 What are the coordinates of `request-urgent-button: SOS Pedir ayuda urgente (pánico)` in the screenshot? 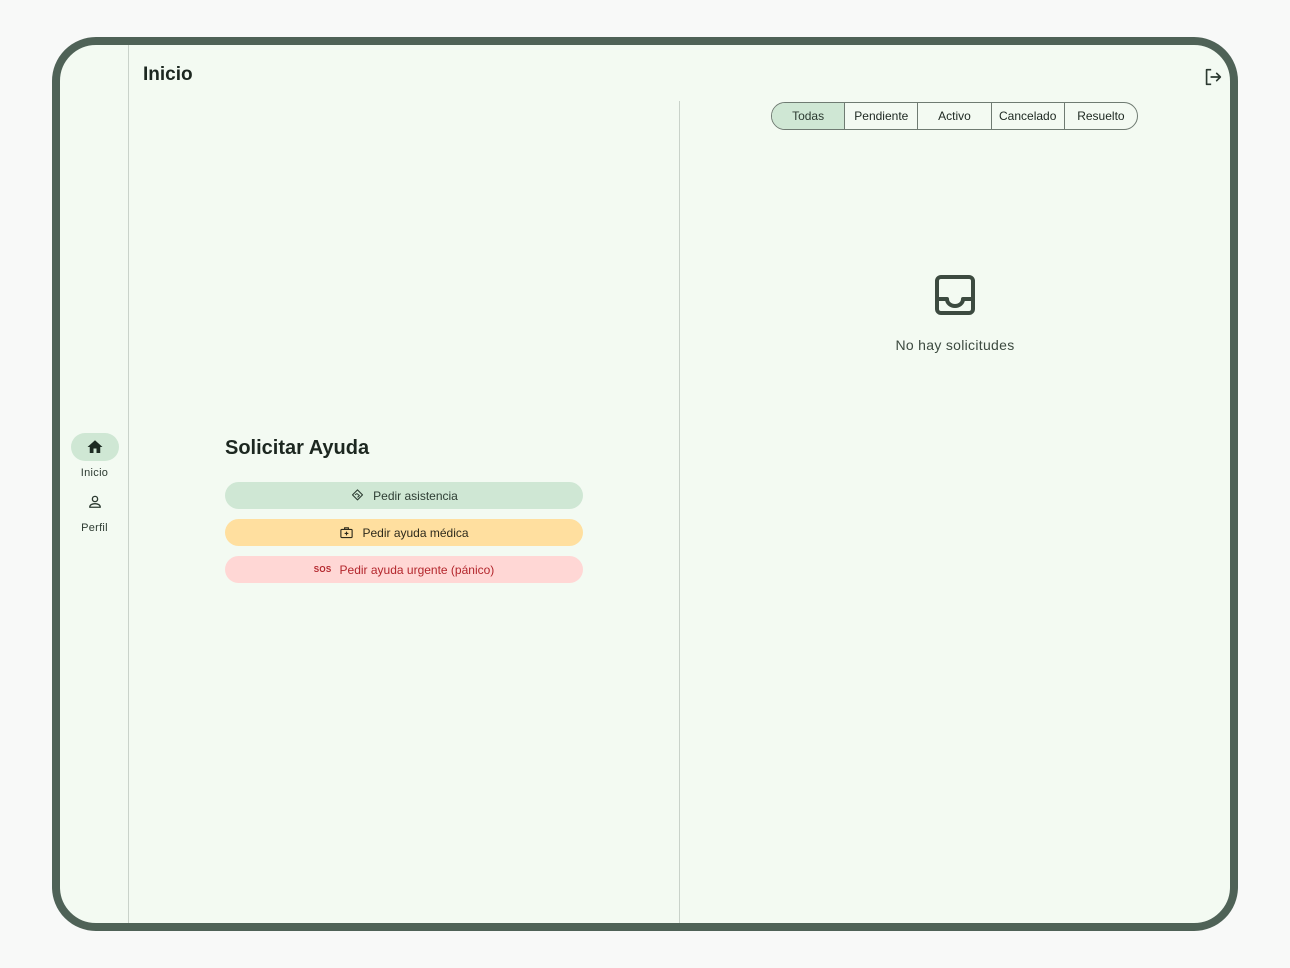 It's located at (404, 569).